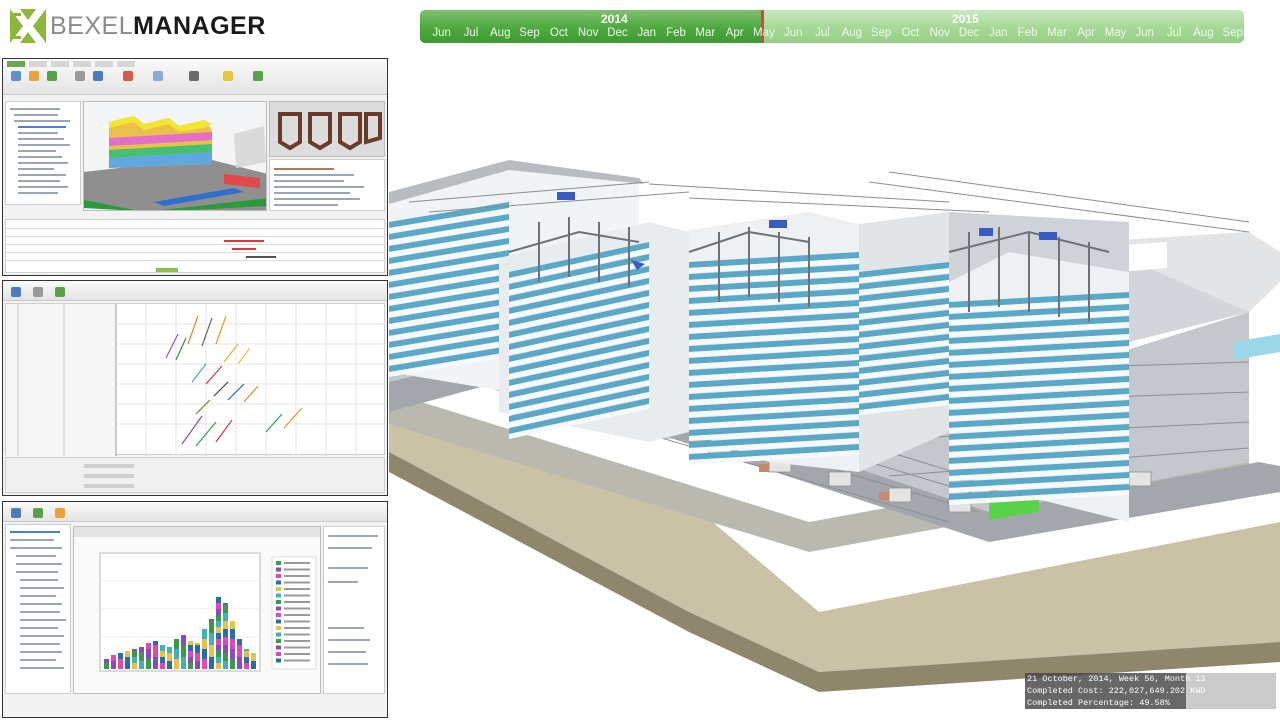  Describe the element at coordinates (38, 609) in the screenshot. I see `cost-tree` at that location.